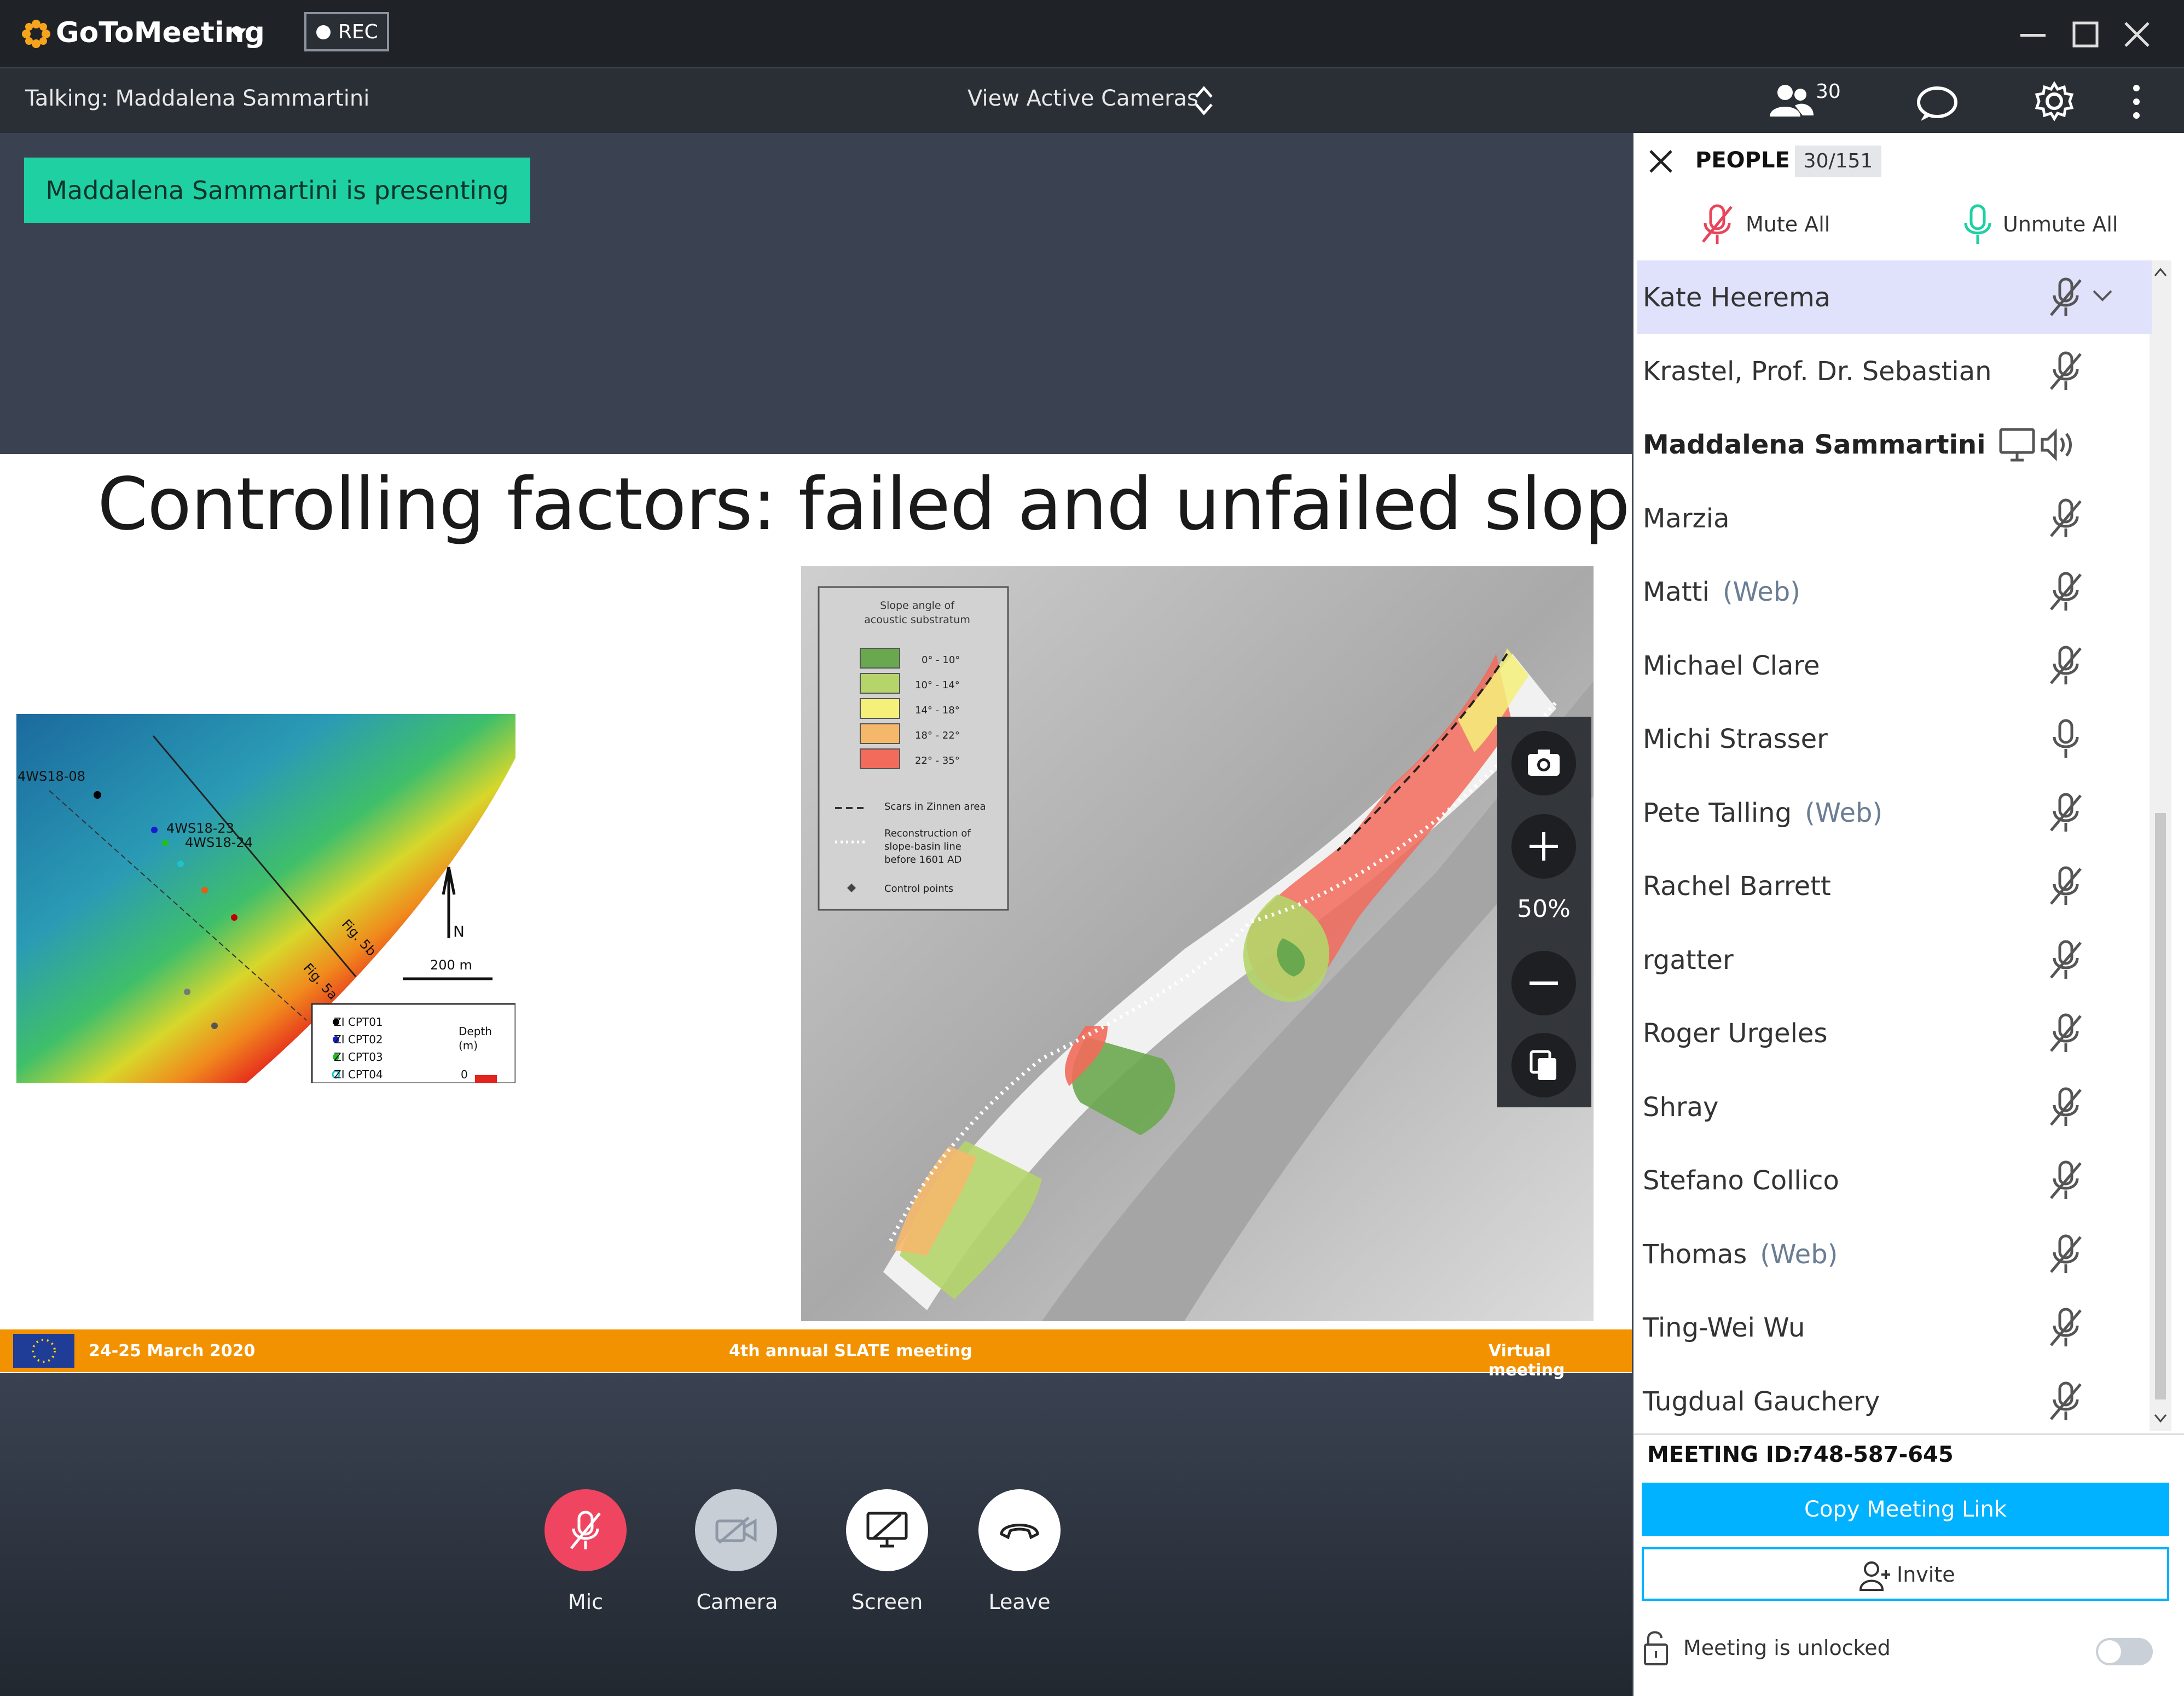  I want to click on rec-button: REC, so click(346, 31).